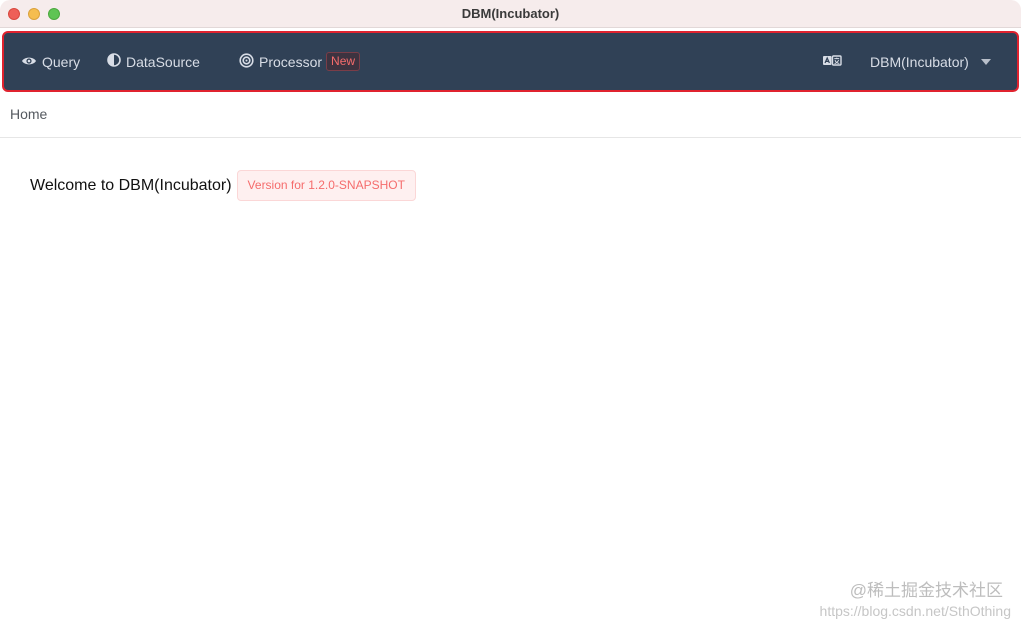 This screenshot has height=627, width=1021. I want to click on version-tag: Version for 1.2.0-SNAPSHOT, so click(326, 185).